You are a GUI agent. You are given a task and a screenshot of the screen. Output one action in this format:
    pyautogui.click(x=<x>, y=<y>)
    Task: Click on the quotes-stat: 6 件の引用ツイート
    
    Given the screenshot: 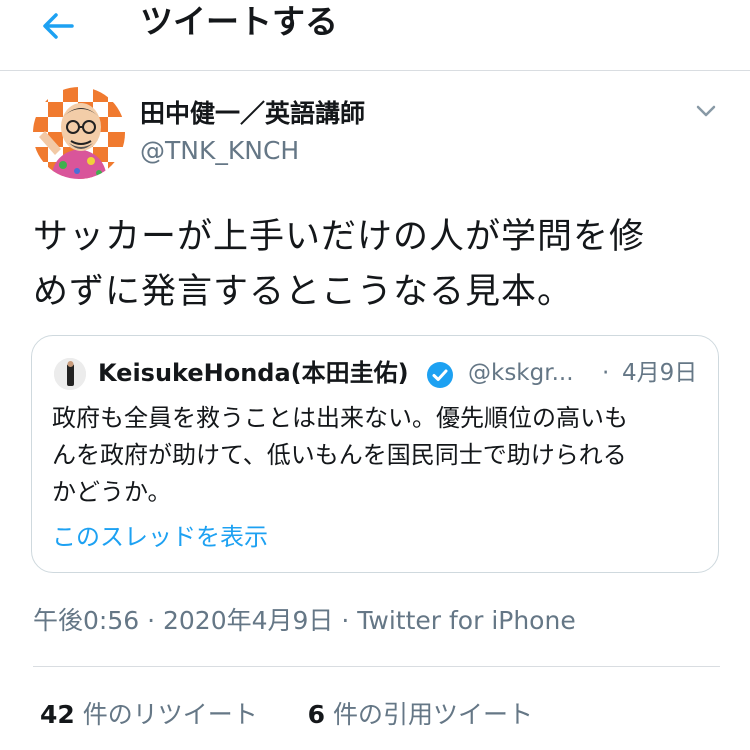 What is the action you would take?
    pyautogui.click(x=420, y=714)
    